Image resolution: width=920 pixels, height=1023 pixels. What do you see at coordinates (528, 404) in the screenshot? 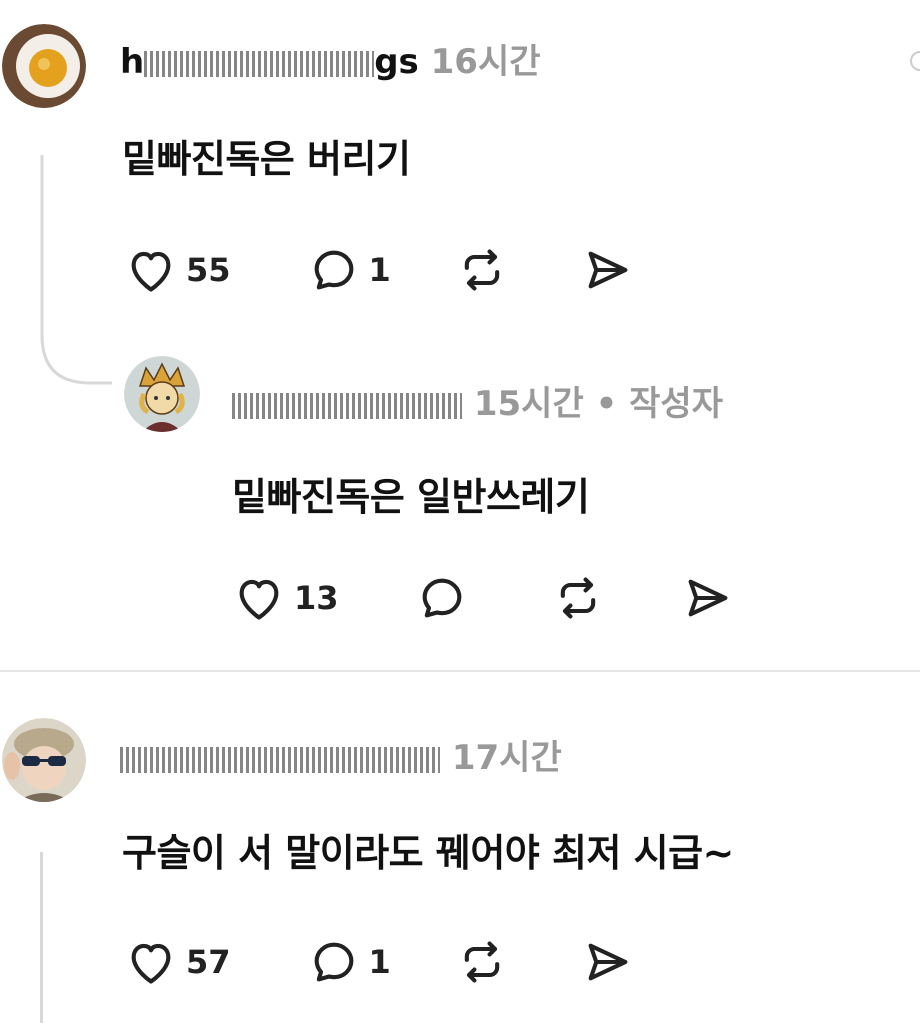
I see `timestamp: 15시간` at bounding box center [528, 404].